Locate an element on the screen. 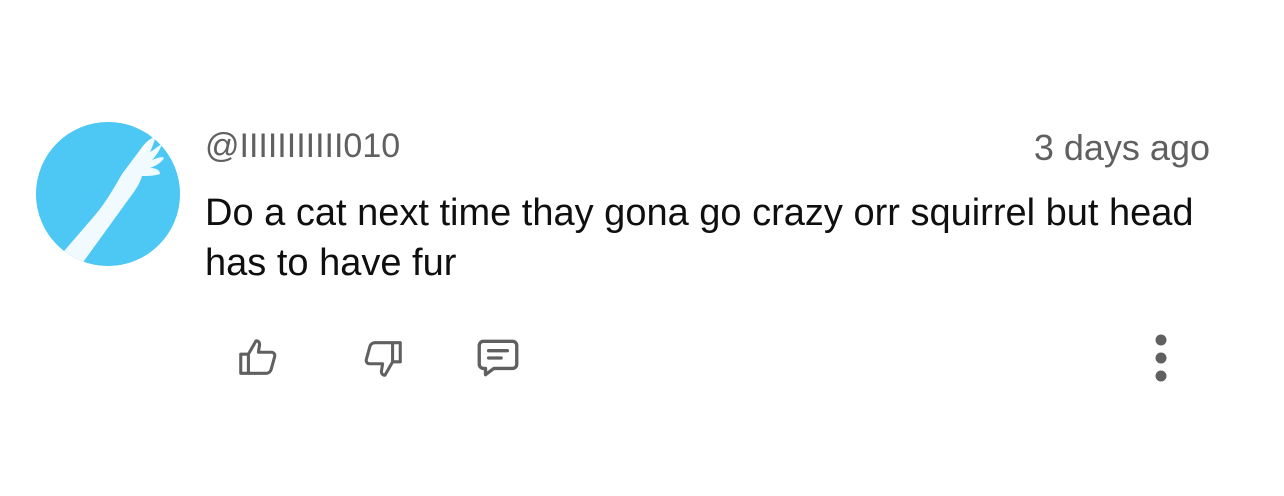 The width and height of the screenshot is (1284, 496). avatar is located at coordinates (108, 194).